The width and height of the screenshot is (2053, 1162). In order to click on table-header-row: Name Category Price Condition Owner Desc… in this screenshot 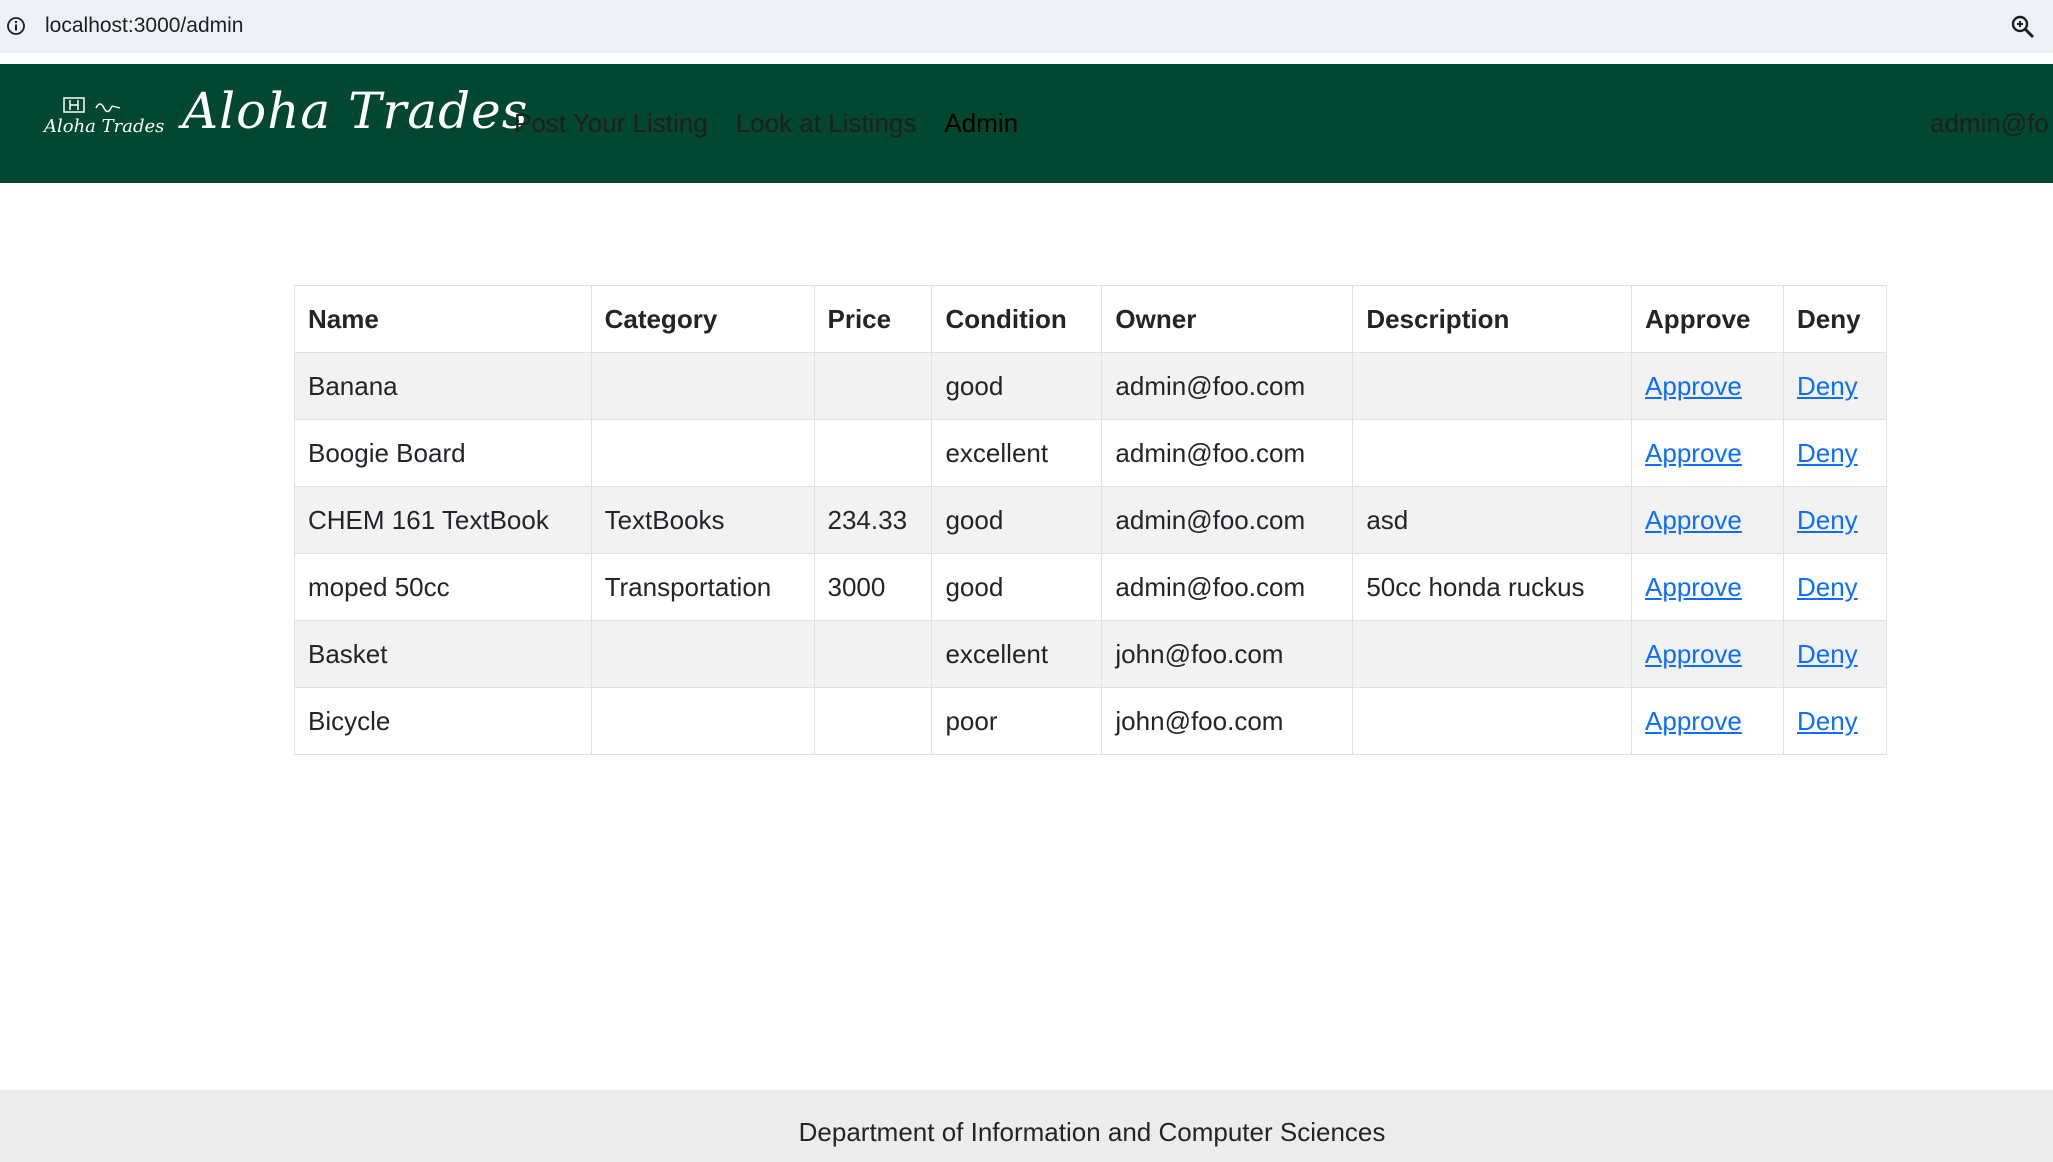, I will do `click(1091, 319)`.